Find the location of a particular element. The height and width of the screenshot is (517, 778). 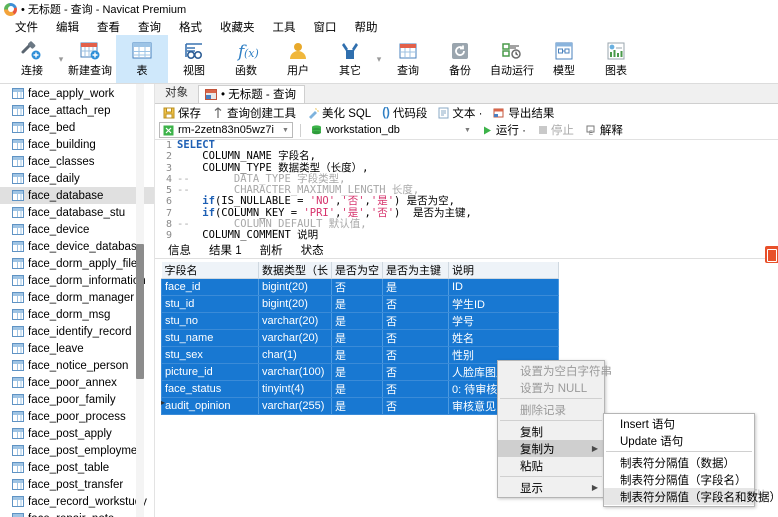

grid-cell: audit_opinion is located at coordinates (210, 406).